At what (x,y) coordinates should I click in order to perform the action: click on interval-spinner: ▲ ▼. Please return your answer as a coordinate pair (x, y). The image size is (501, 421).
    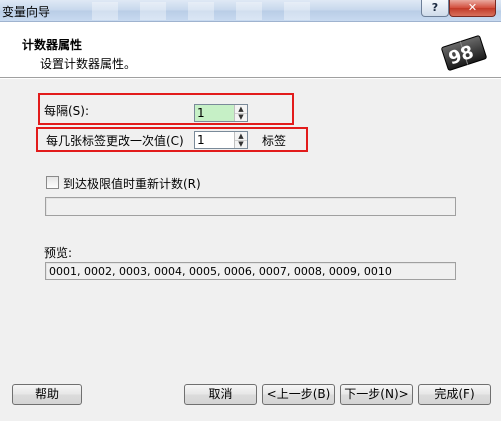
    Looking at the image, I should click on (240, 113).